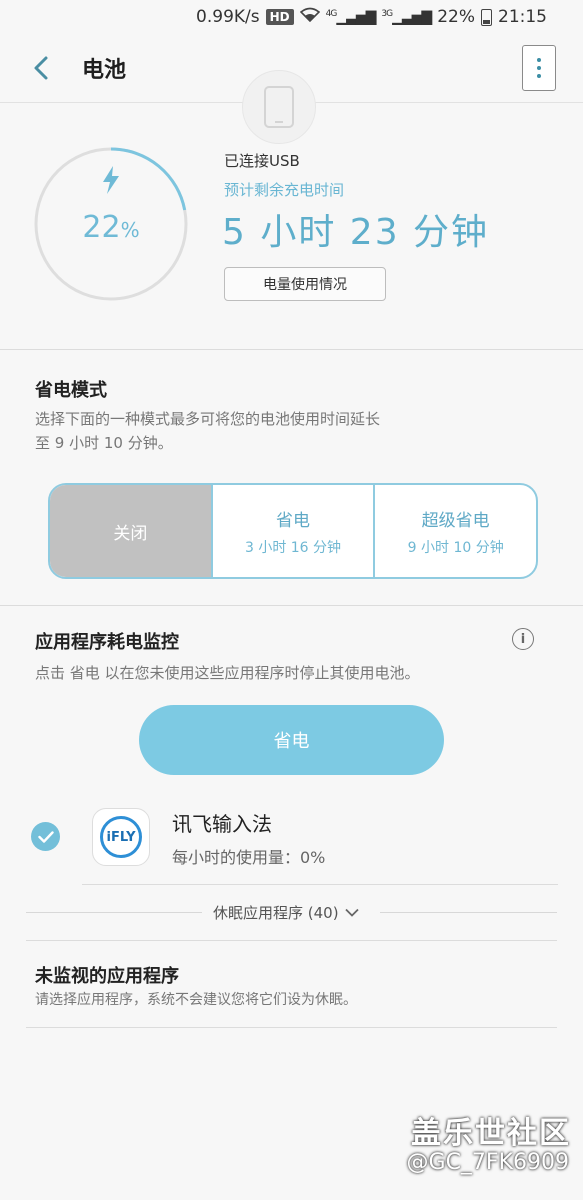 This screenshot has height=1200, width=583. I want to click on phone-icon, so click(279, 107).